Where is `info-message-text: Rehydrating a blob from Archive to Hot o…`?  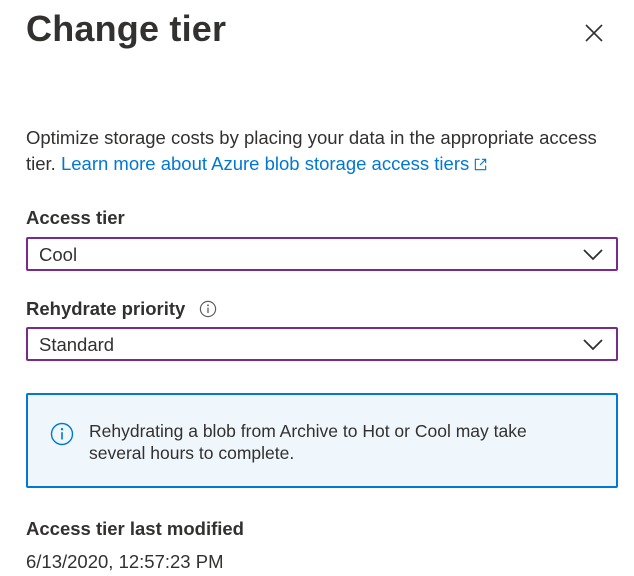
info-message-text: Rehydrating a blob from Archive to Hot o… is located at coordinates (308, 442).